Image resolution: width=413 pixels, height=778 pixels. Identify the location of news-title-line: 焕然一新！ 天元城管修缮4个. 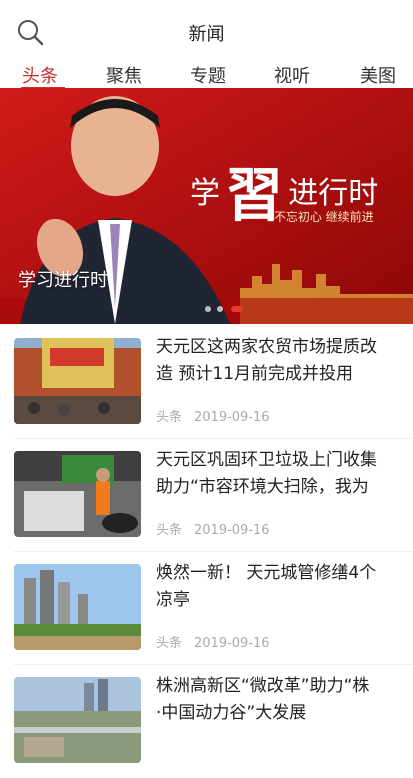
(266, 573).